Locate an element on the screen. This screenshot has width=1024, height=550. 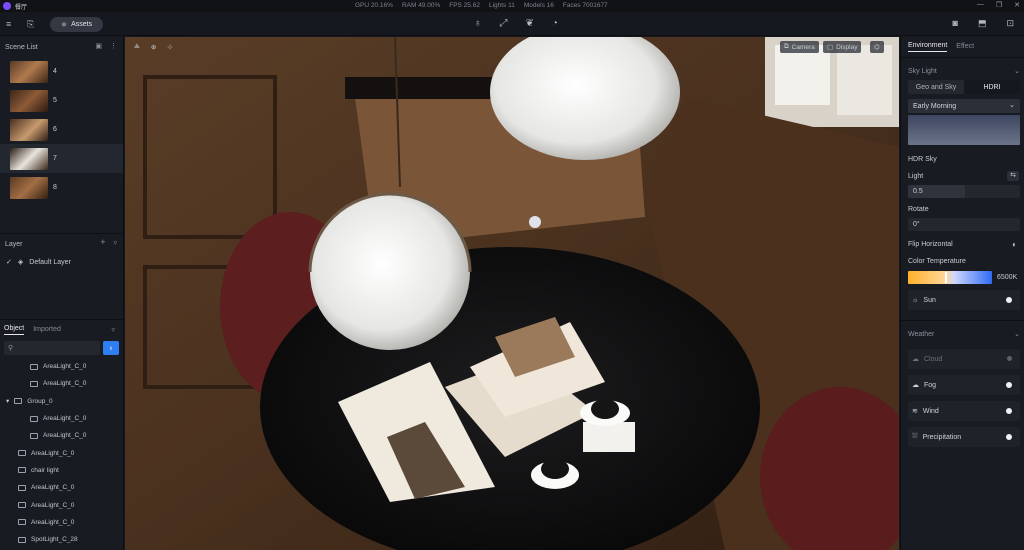
fog-toggle-row: ☁ Fog is located at coordinates (964, 385).